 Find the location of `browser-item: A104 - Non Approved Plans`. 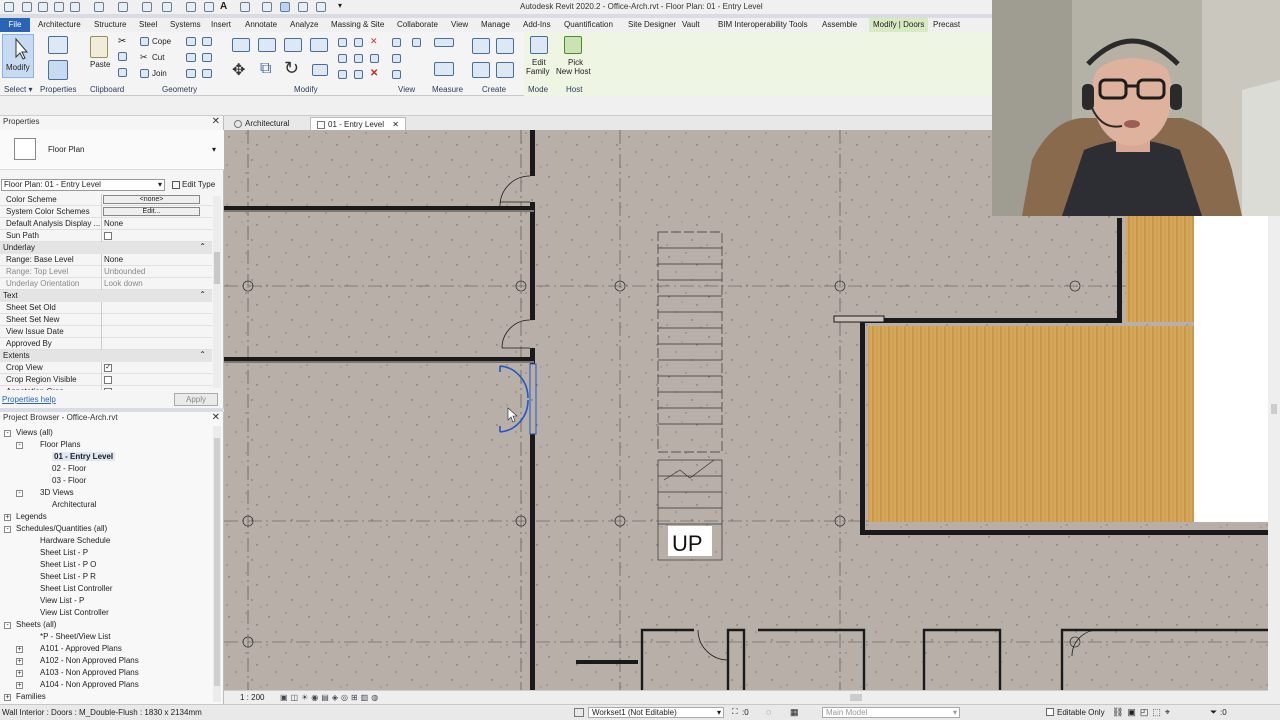

browser-item: A104 - Non Approved Plans is located at coordinates (89, 684).